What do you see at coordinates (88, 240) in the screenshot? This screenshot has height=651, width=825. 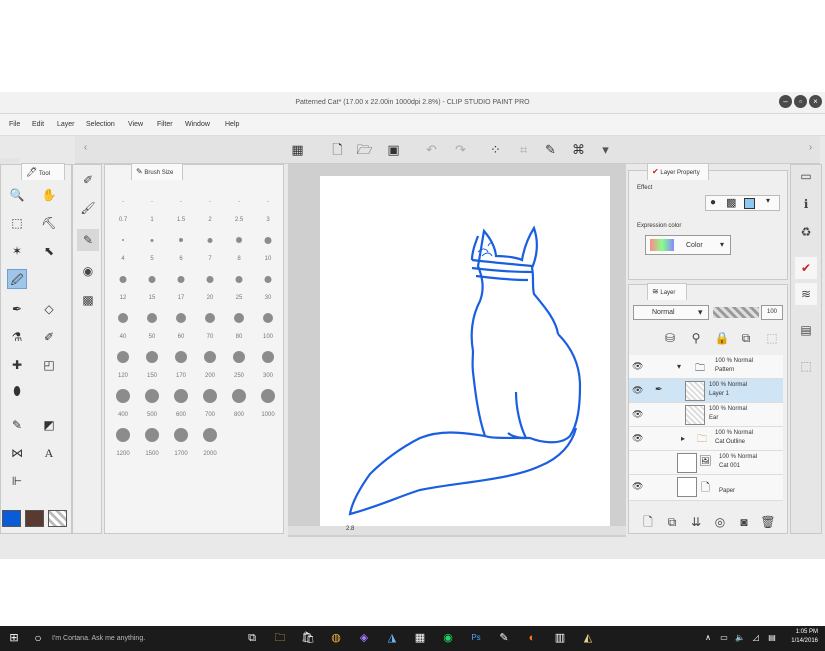 I see `brush-size-subtool-icon: ✎` at bounding box center [88, 240].